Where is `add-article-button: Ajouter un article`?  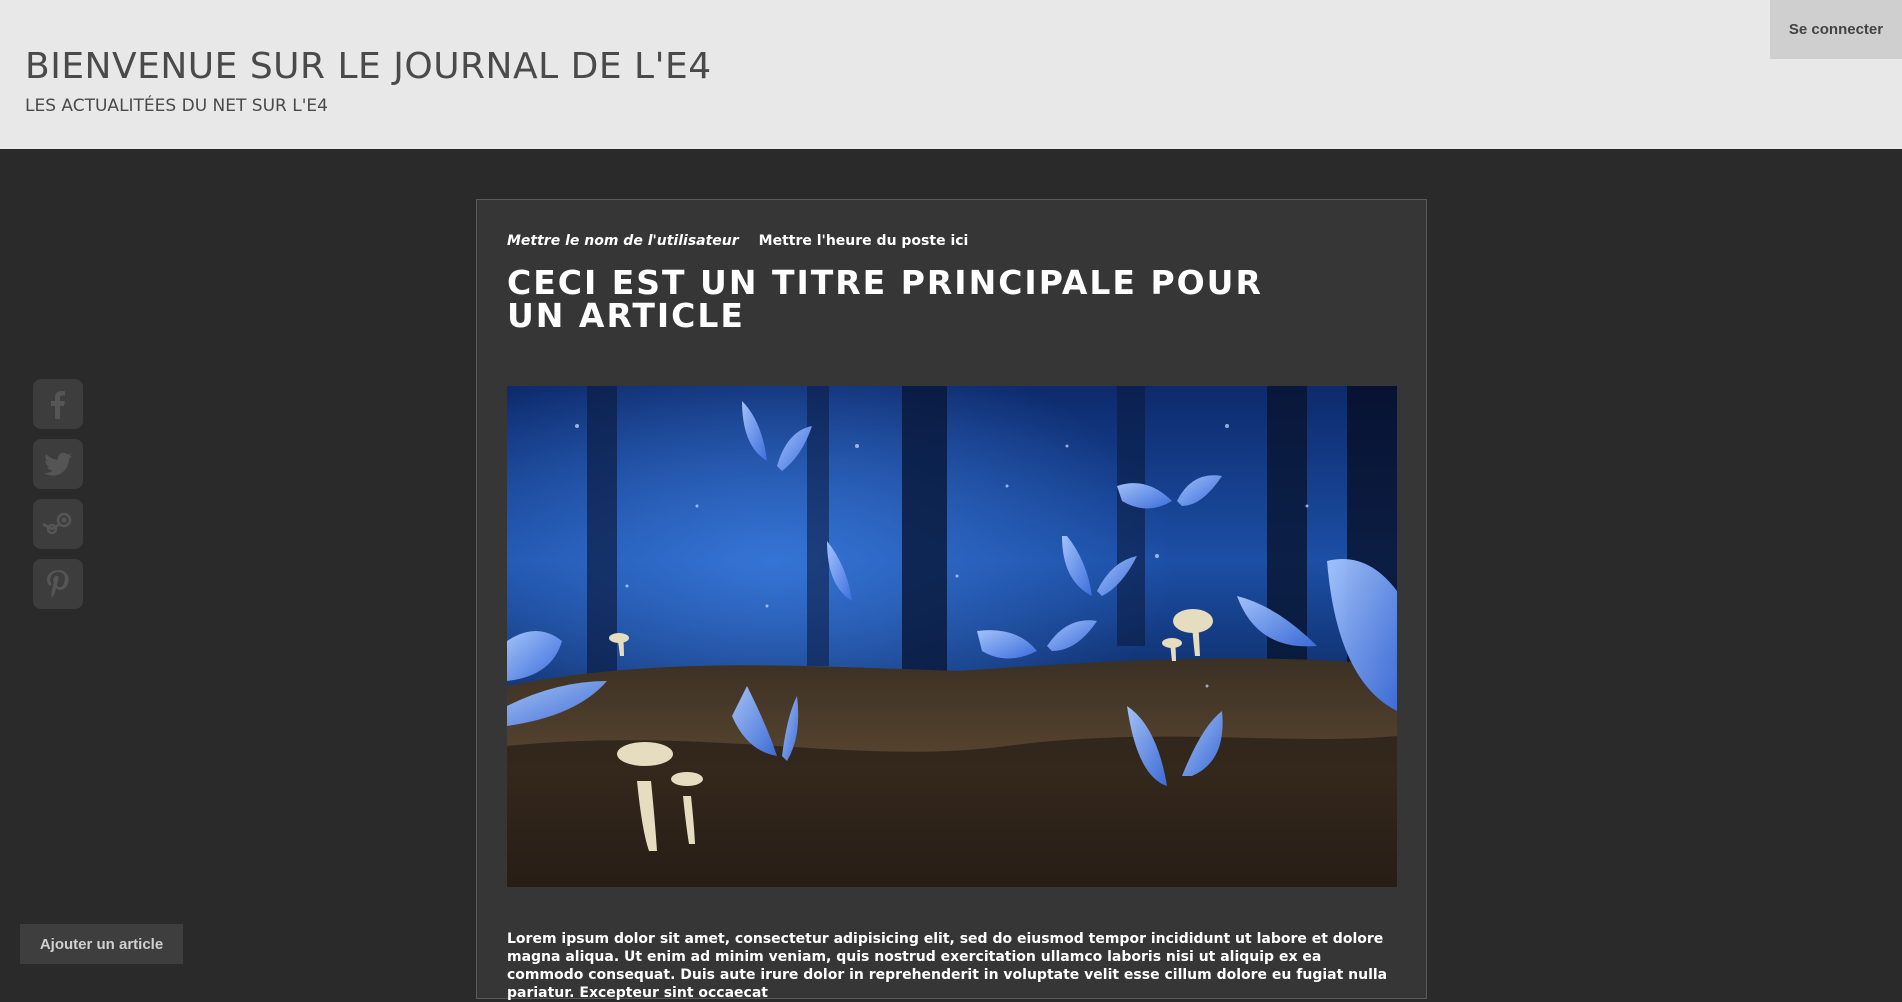
add-article-button: Ajouter un article is located at coordinates (101, 944).